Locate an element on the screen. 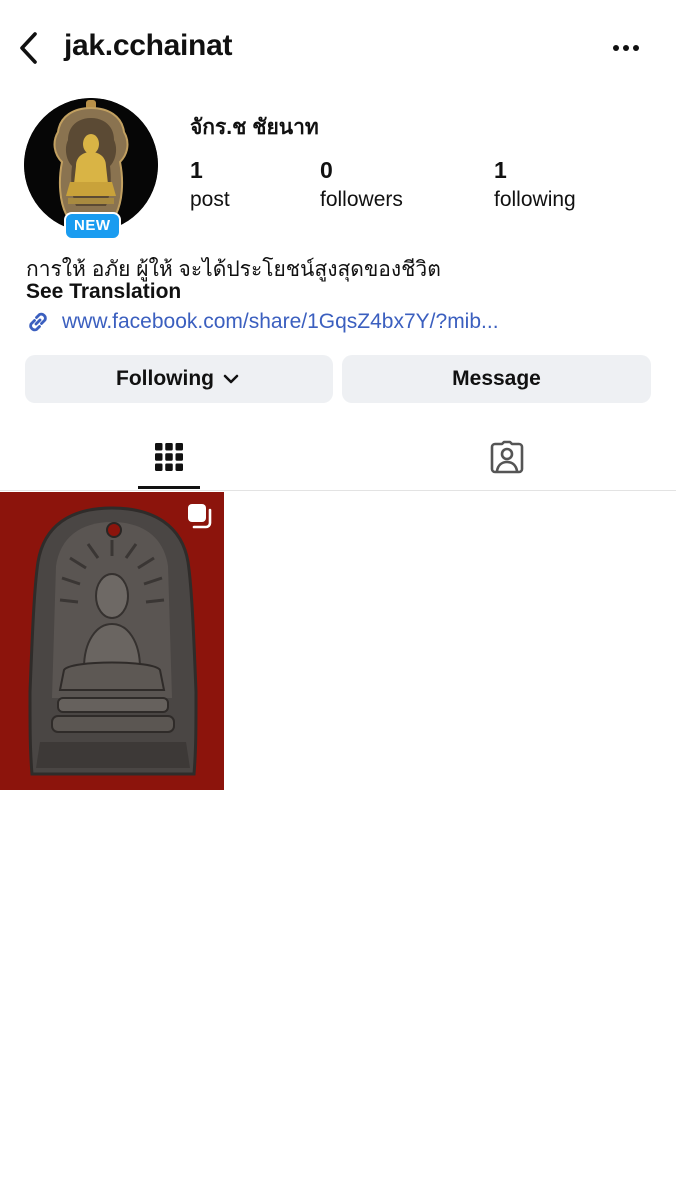 The height and width of the screenshot is (1200, 676). link-icon is located at coordinates (38, 322).